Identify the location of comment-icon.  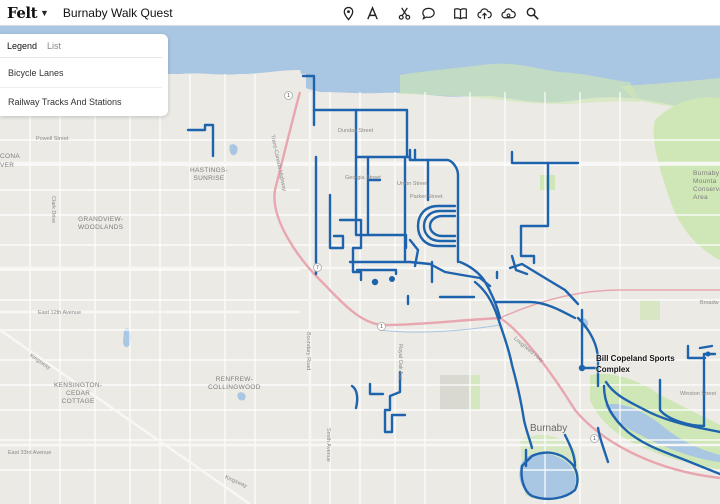
(428, 13).